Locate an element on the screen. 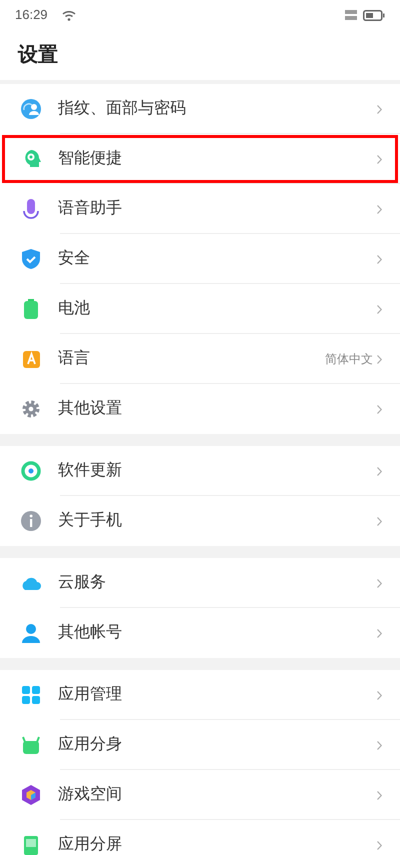 The image size is (400, 855). item-label: 应用分身 is located at coordinates (90, 744).